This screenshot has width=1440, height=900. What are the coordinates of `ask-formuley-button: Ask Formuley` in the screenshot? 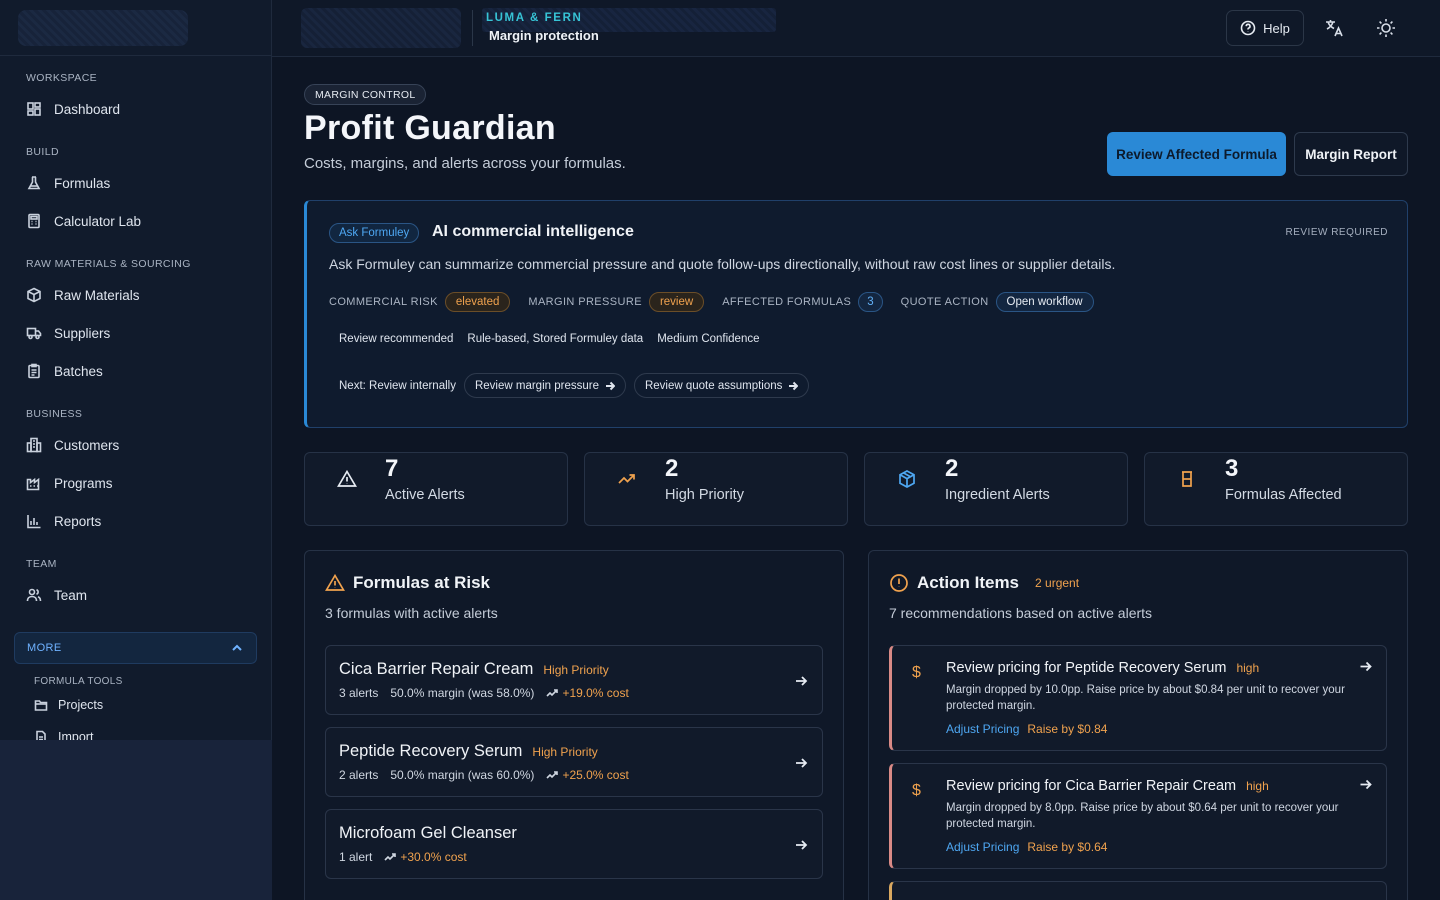 It's located at (374, 233).